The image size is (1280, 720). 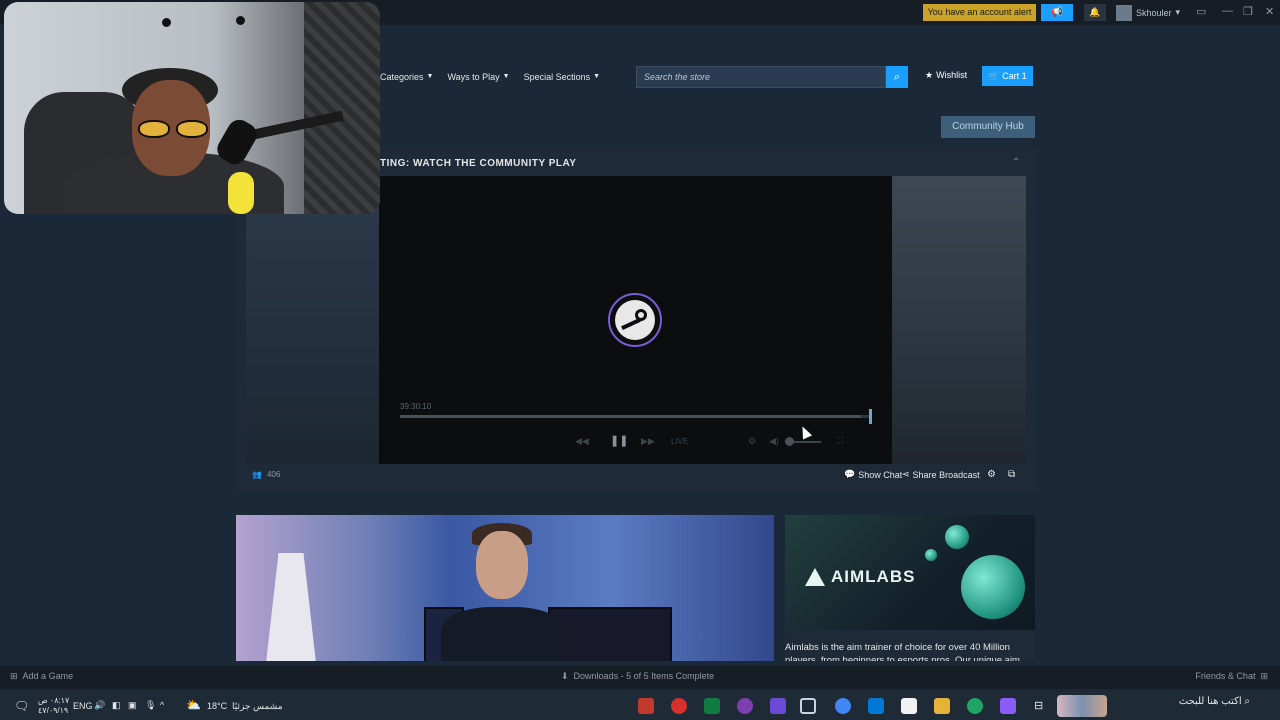 I want to click on featured-video-thumbnail, so click(x=505, y=588).